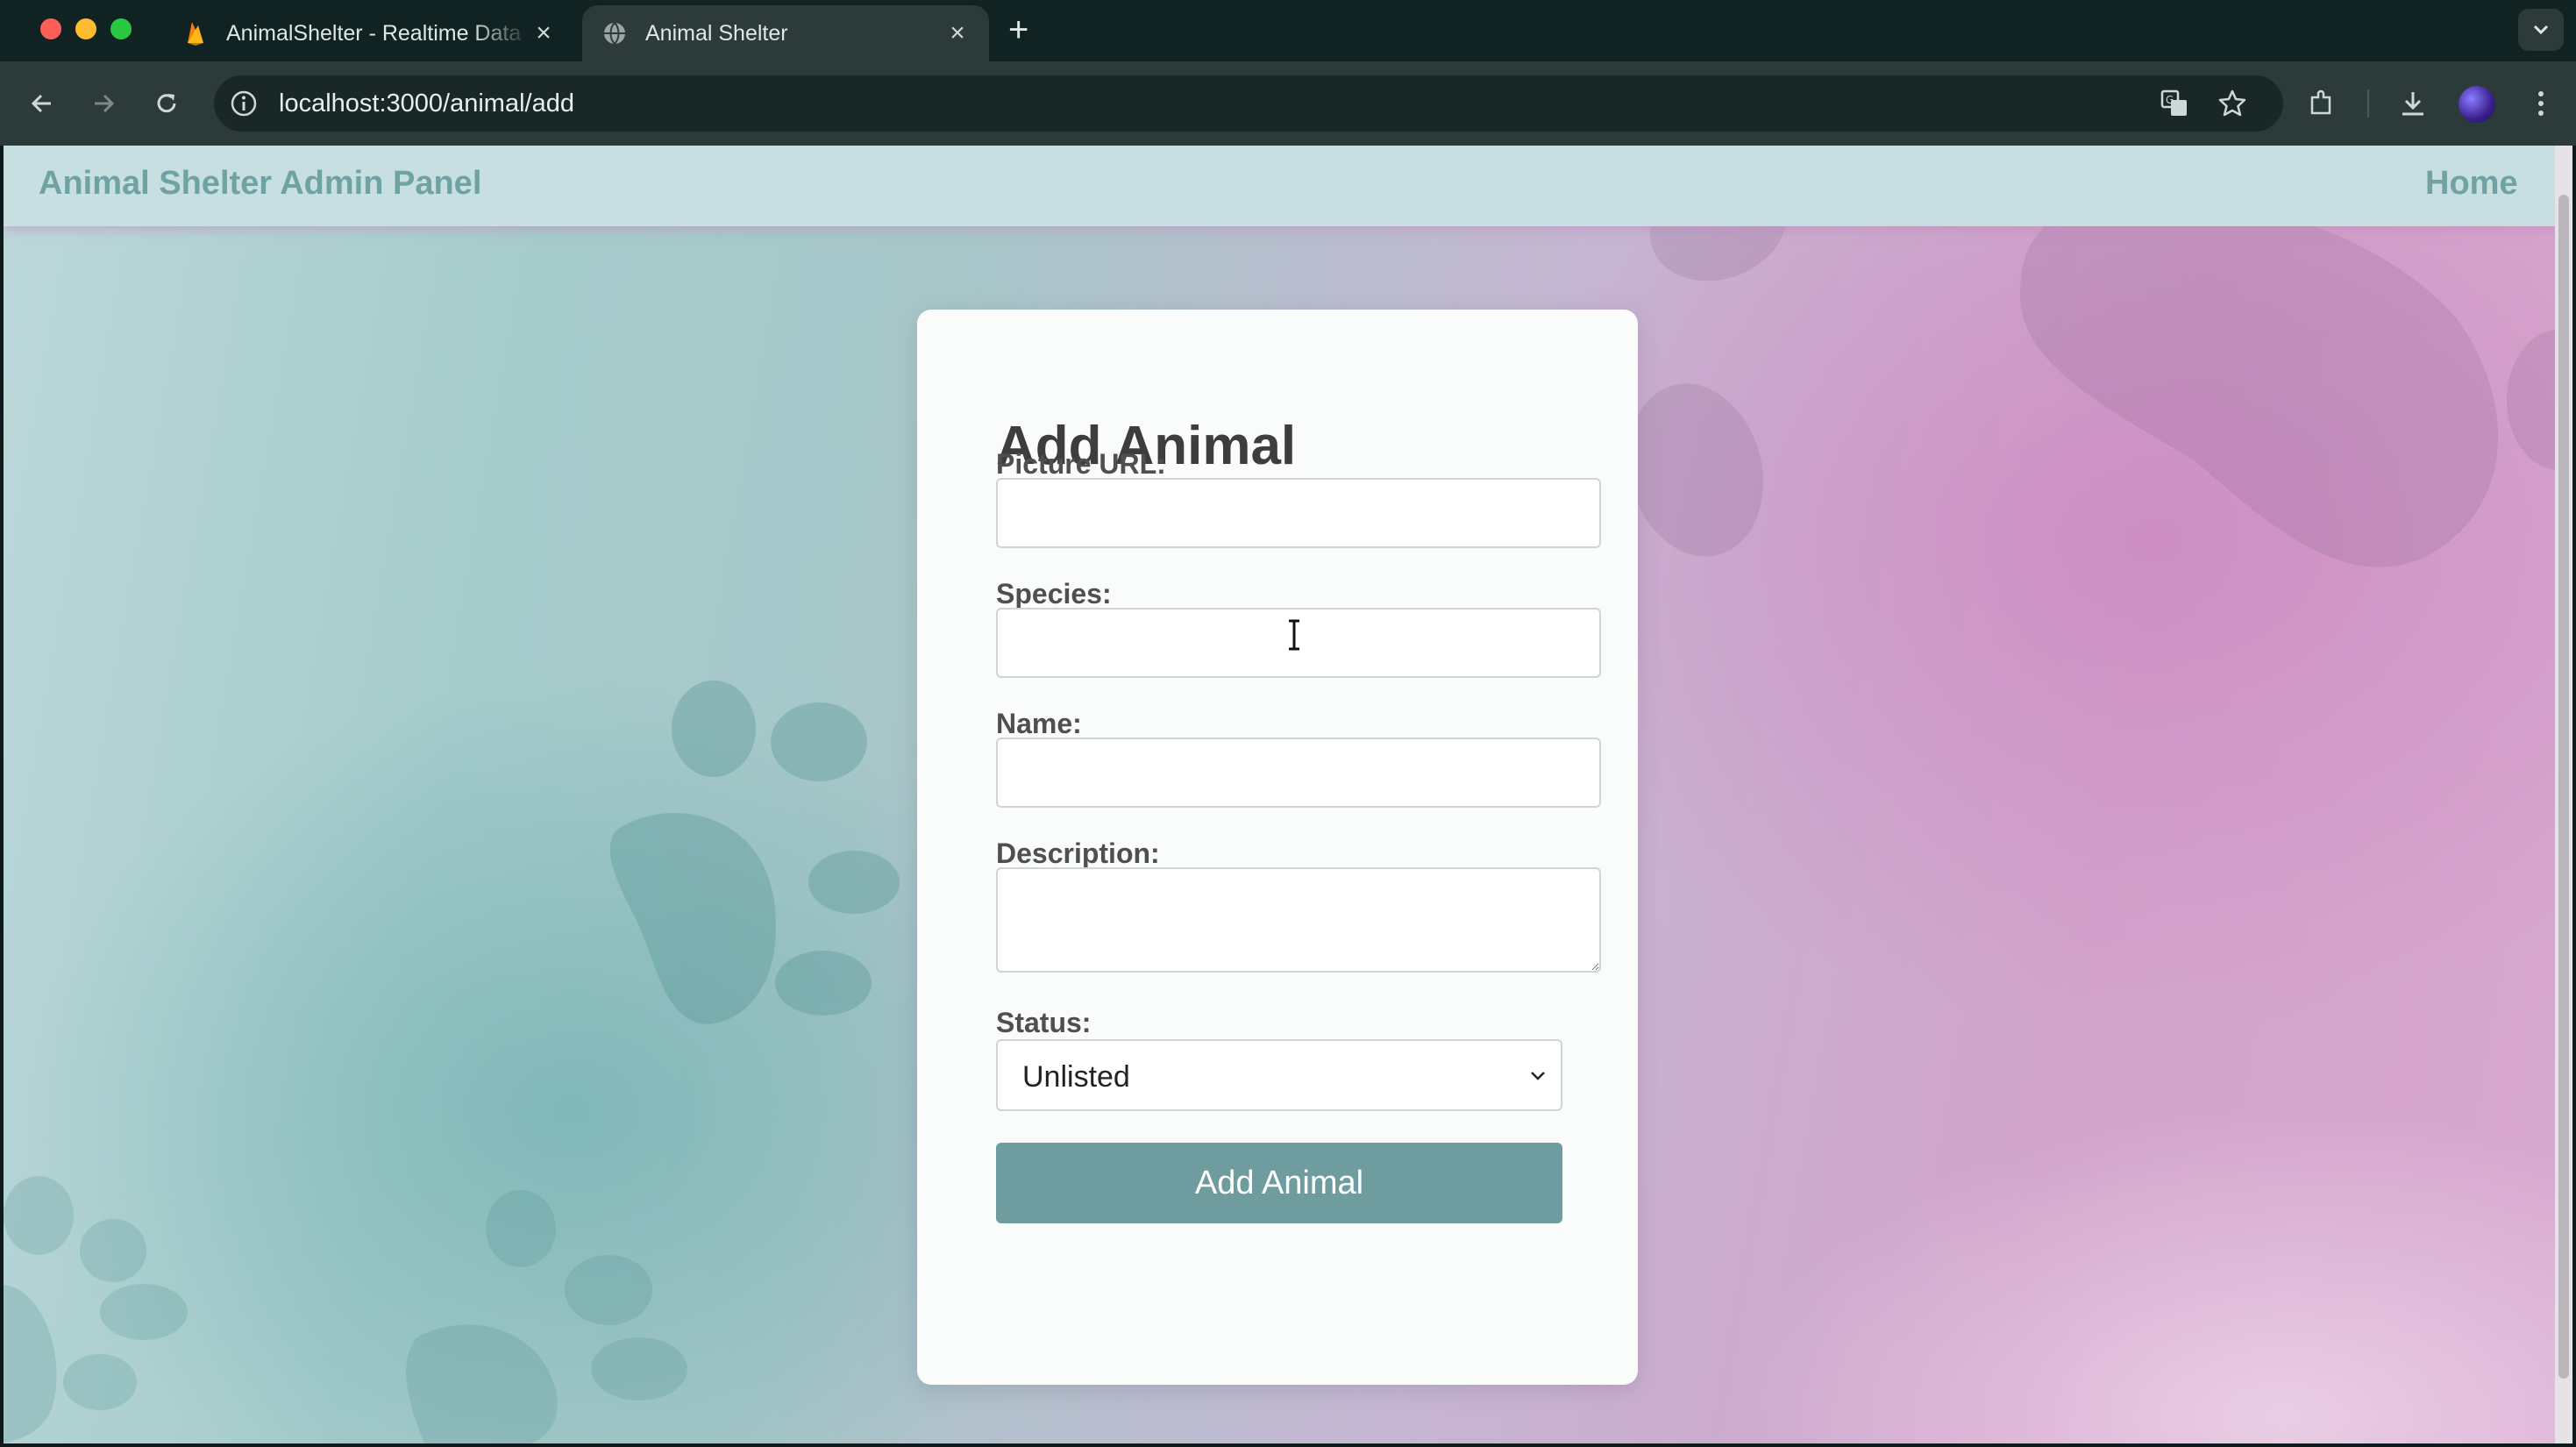 Image resolution: width=2576 pixels, height=1447 pixels. What do you see at coordinates (42, 104) in the screenshot?
I see `back-arrow-icon` at bounding box center [42, 104].